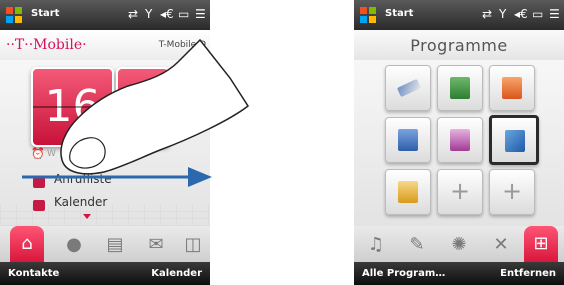 This screenshot has width=564, height=285. I want to click on clock-month: 4, so click(143, 107).